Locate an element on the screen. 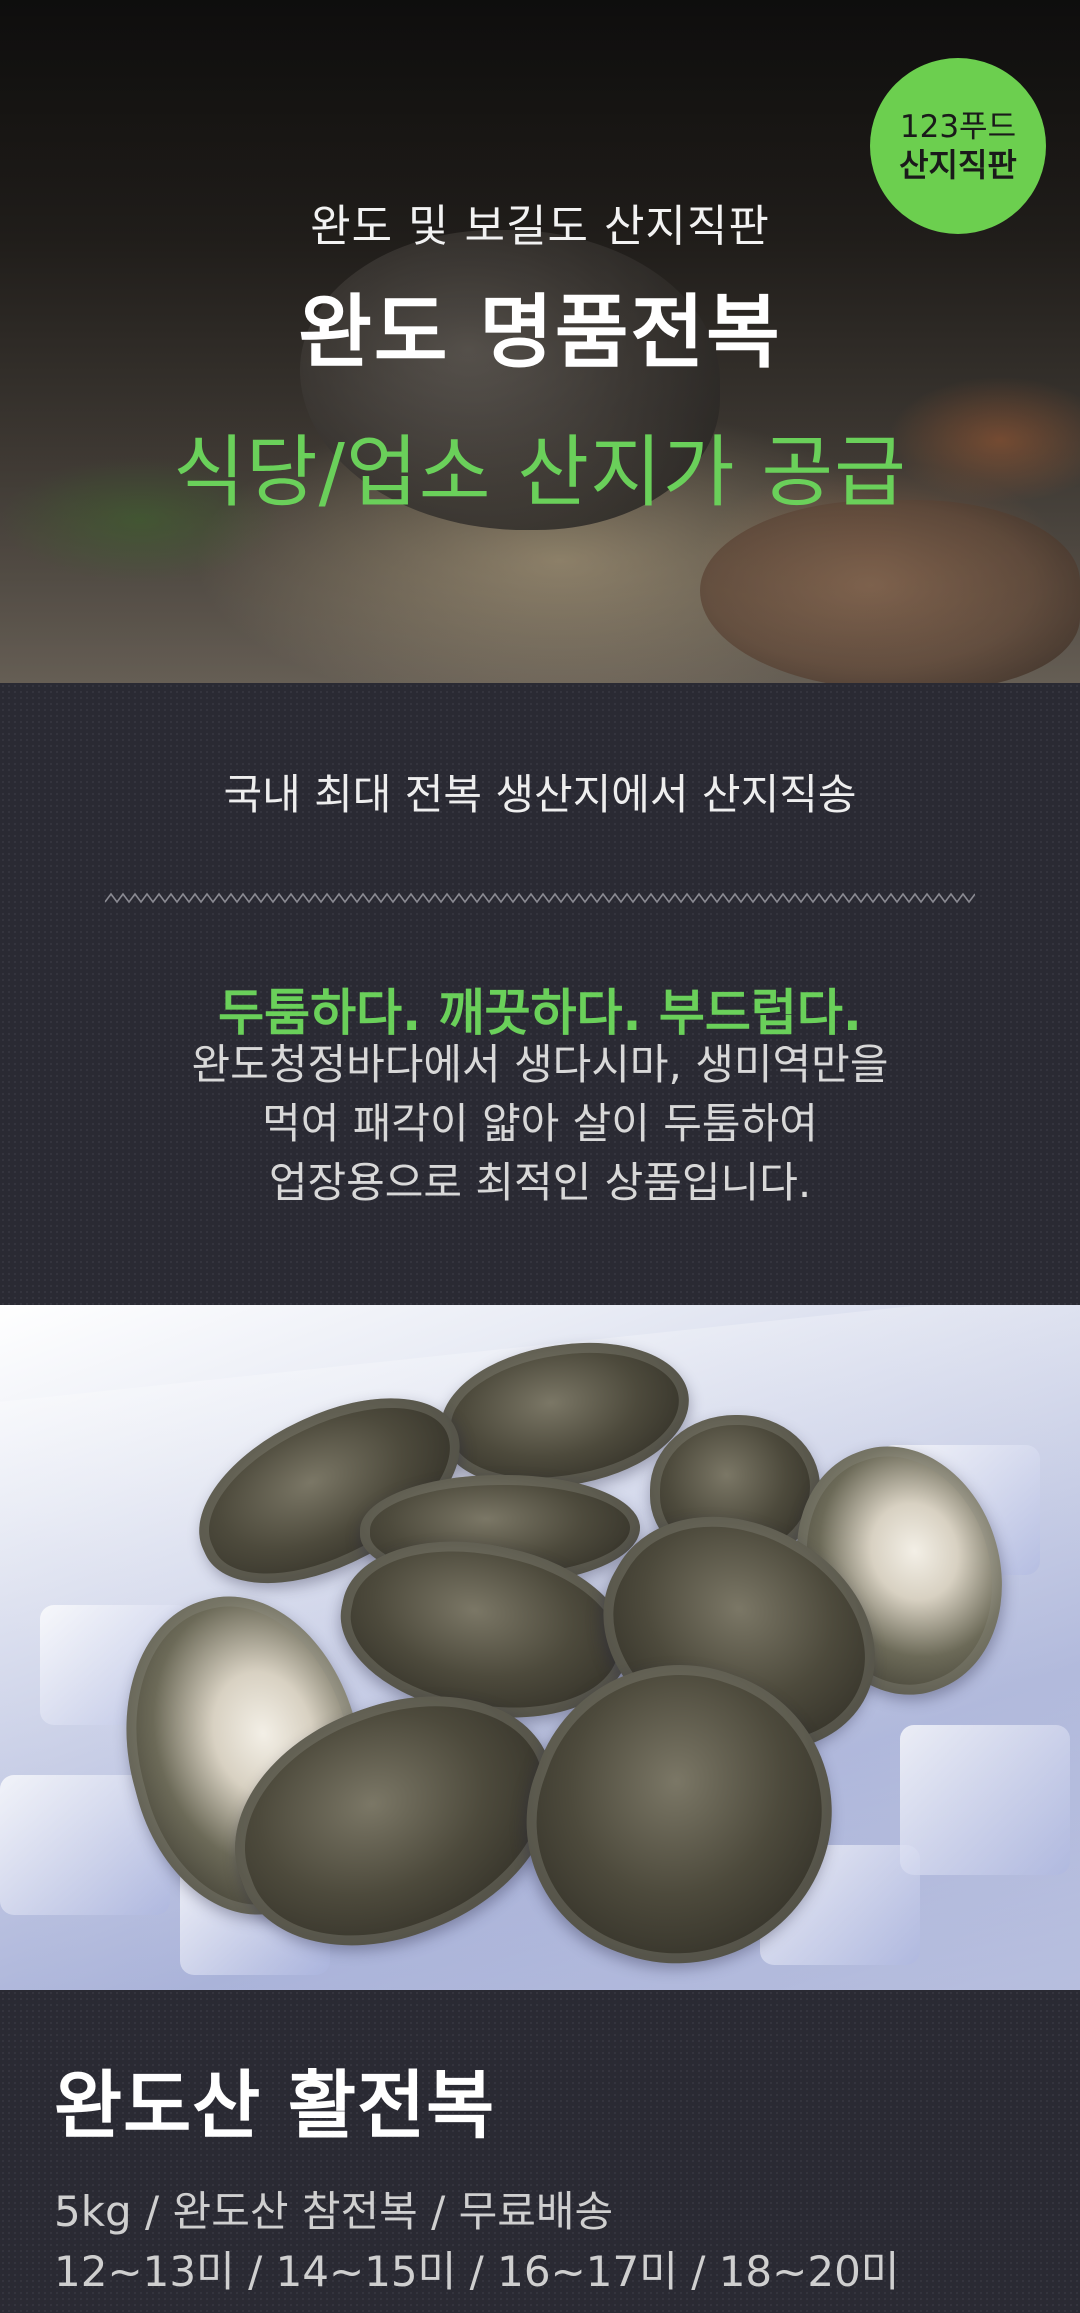 The height and width of the screenshot is (2313, 1080). ice-cube is located at coordinates (985, 1800).